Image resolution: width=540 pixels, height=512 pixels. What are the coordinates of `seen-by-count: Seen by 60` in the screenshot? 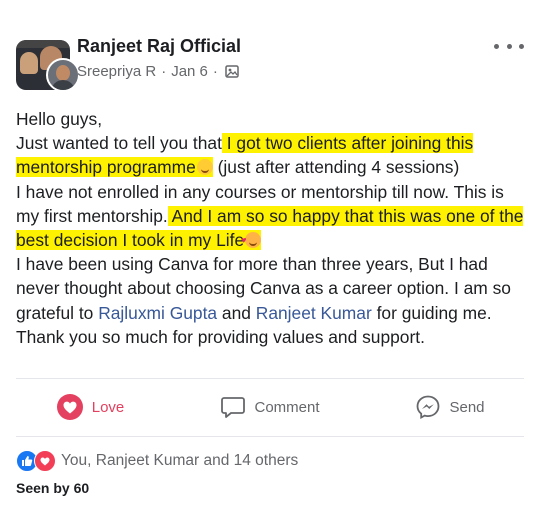 It's located at (52, 488).